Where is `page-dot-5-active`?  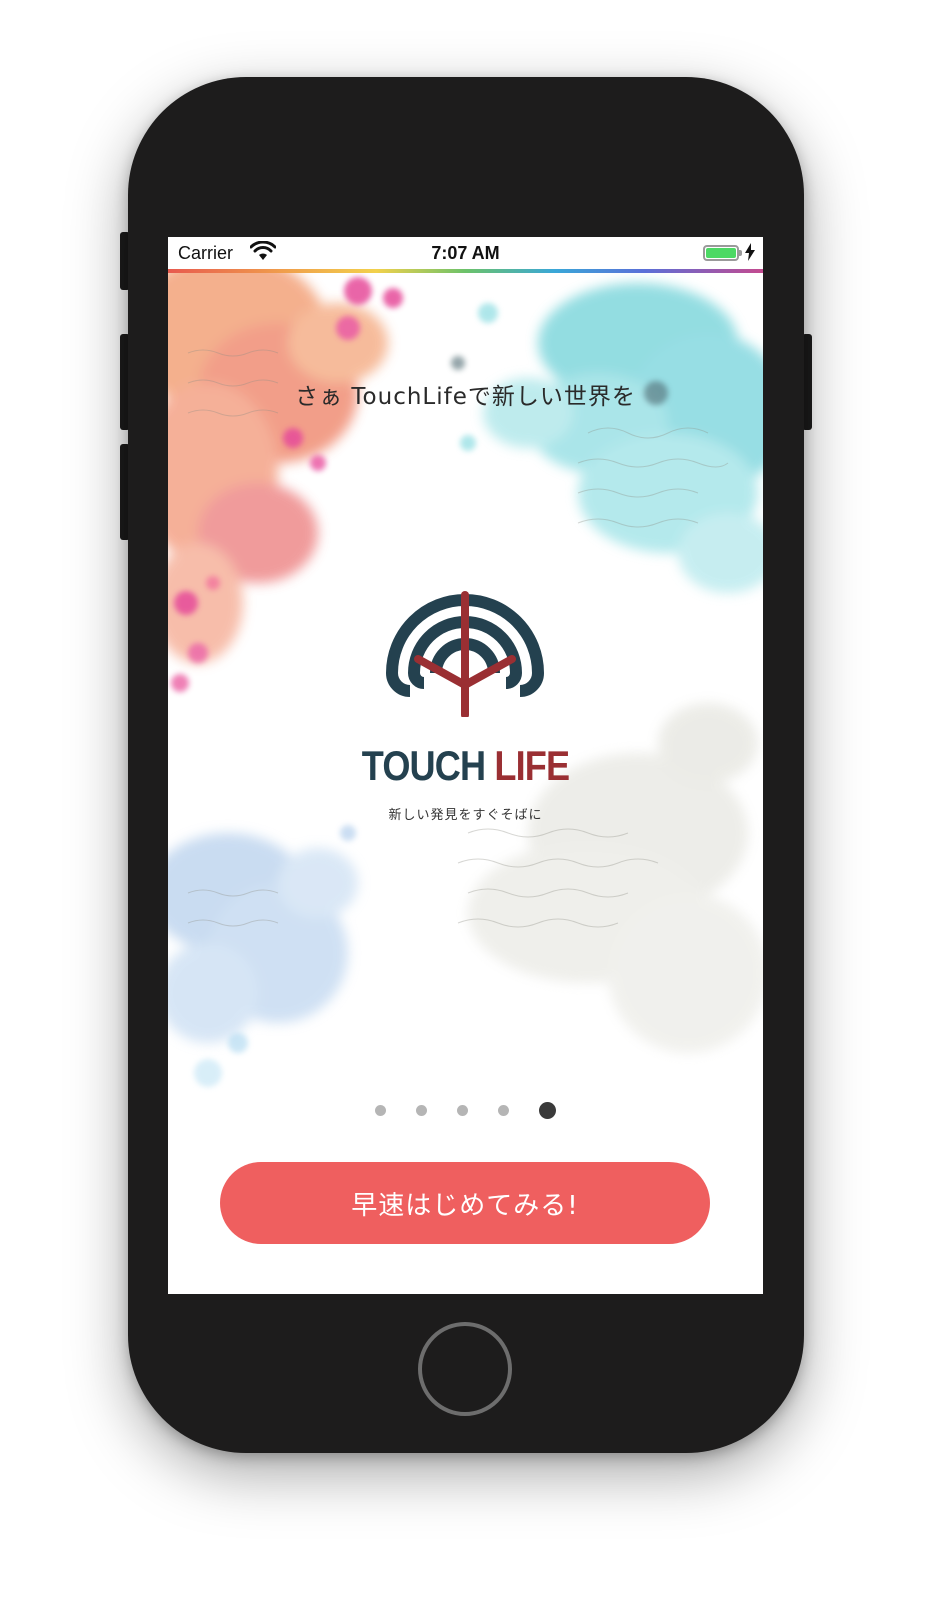
page-dot-5-active is located at coordinates (547, 1110).